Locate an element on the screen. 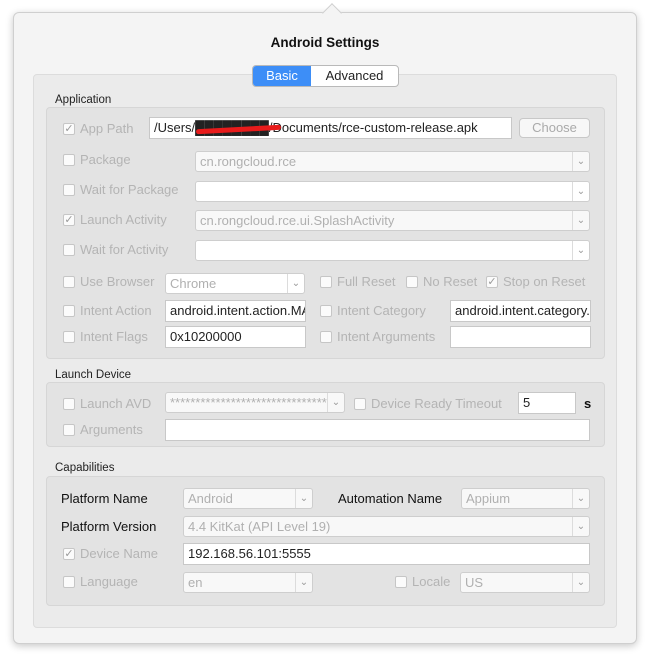 The image size is (649, 656). automation-name-value: Appium is located at coordinates (488, 498).